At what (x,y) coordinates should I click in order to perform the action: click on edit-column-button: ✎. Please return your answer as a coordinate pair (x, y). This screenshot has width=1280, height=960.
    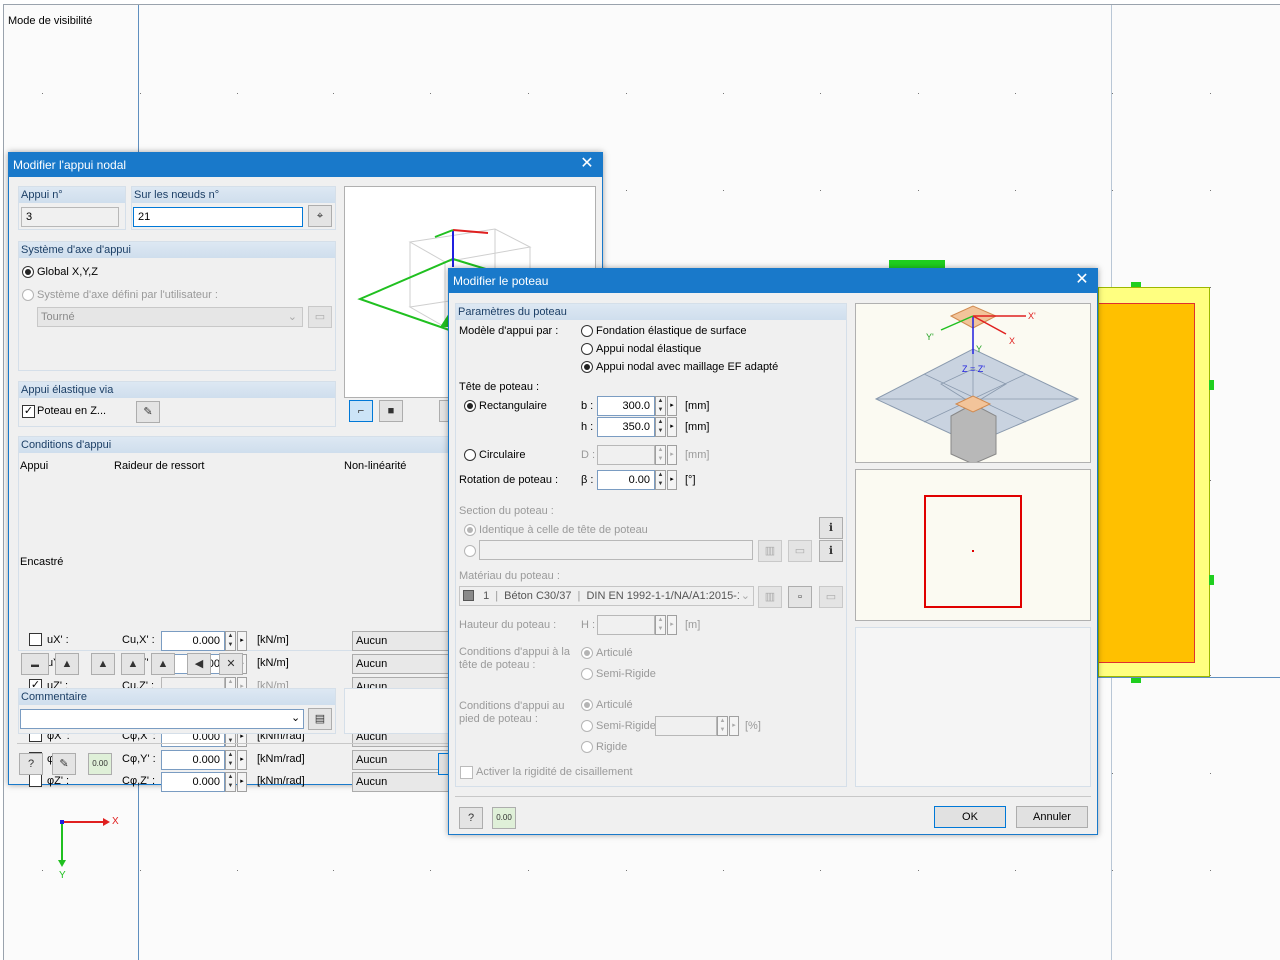
    Looking at the image, I should click on (148, 412).